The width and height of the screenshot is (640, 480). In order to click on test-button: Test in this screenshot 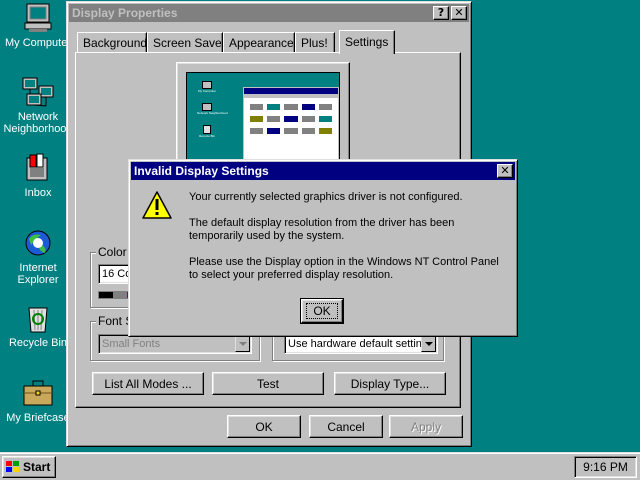, I will do `click(268, 383)`.